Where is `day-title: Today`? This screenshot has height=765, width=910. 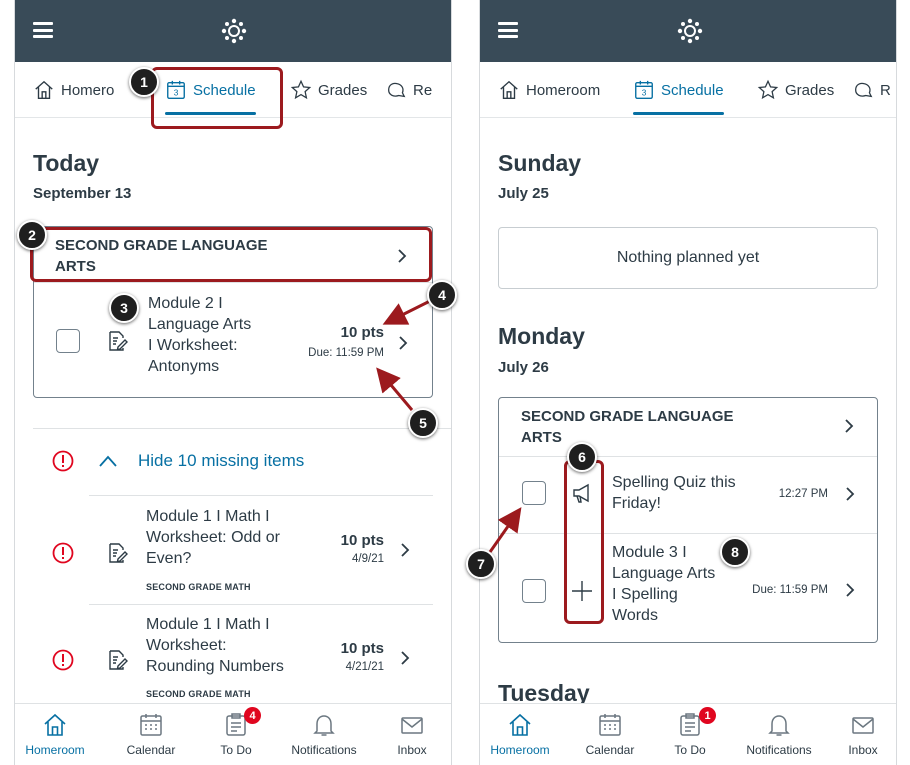
day-title: Today is located at coordinates (66, 163).